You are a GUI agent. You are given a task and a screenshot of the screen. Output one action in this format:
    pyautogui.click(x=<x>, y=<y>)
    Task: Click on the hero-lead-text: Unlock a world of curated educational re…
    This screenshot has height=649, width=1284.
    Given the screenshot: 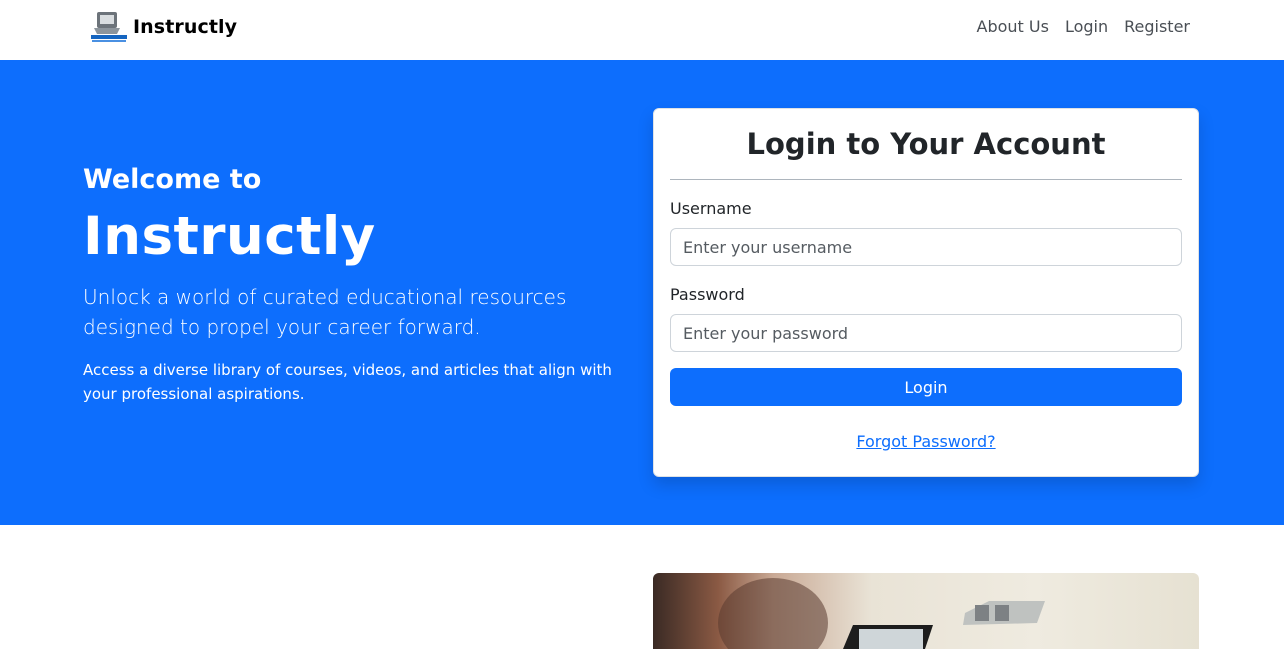 What is the action you would take?
    pyautogui.click(x=325, y=312)
    